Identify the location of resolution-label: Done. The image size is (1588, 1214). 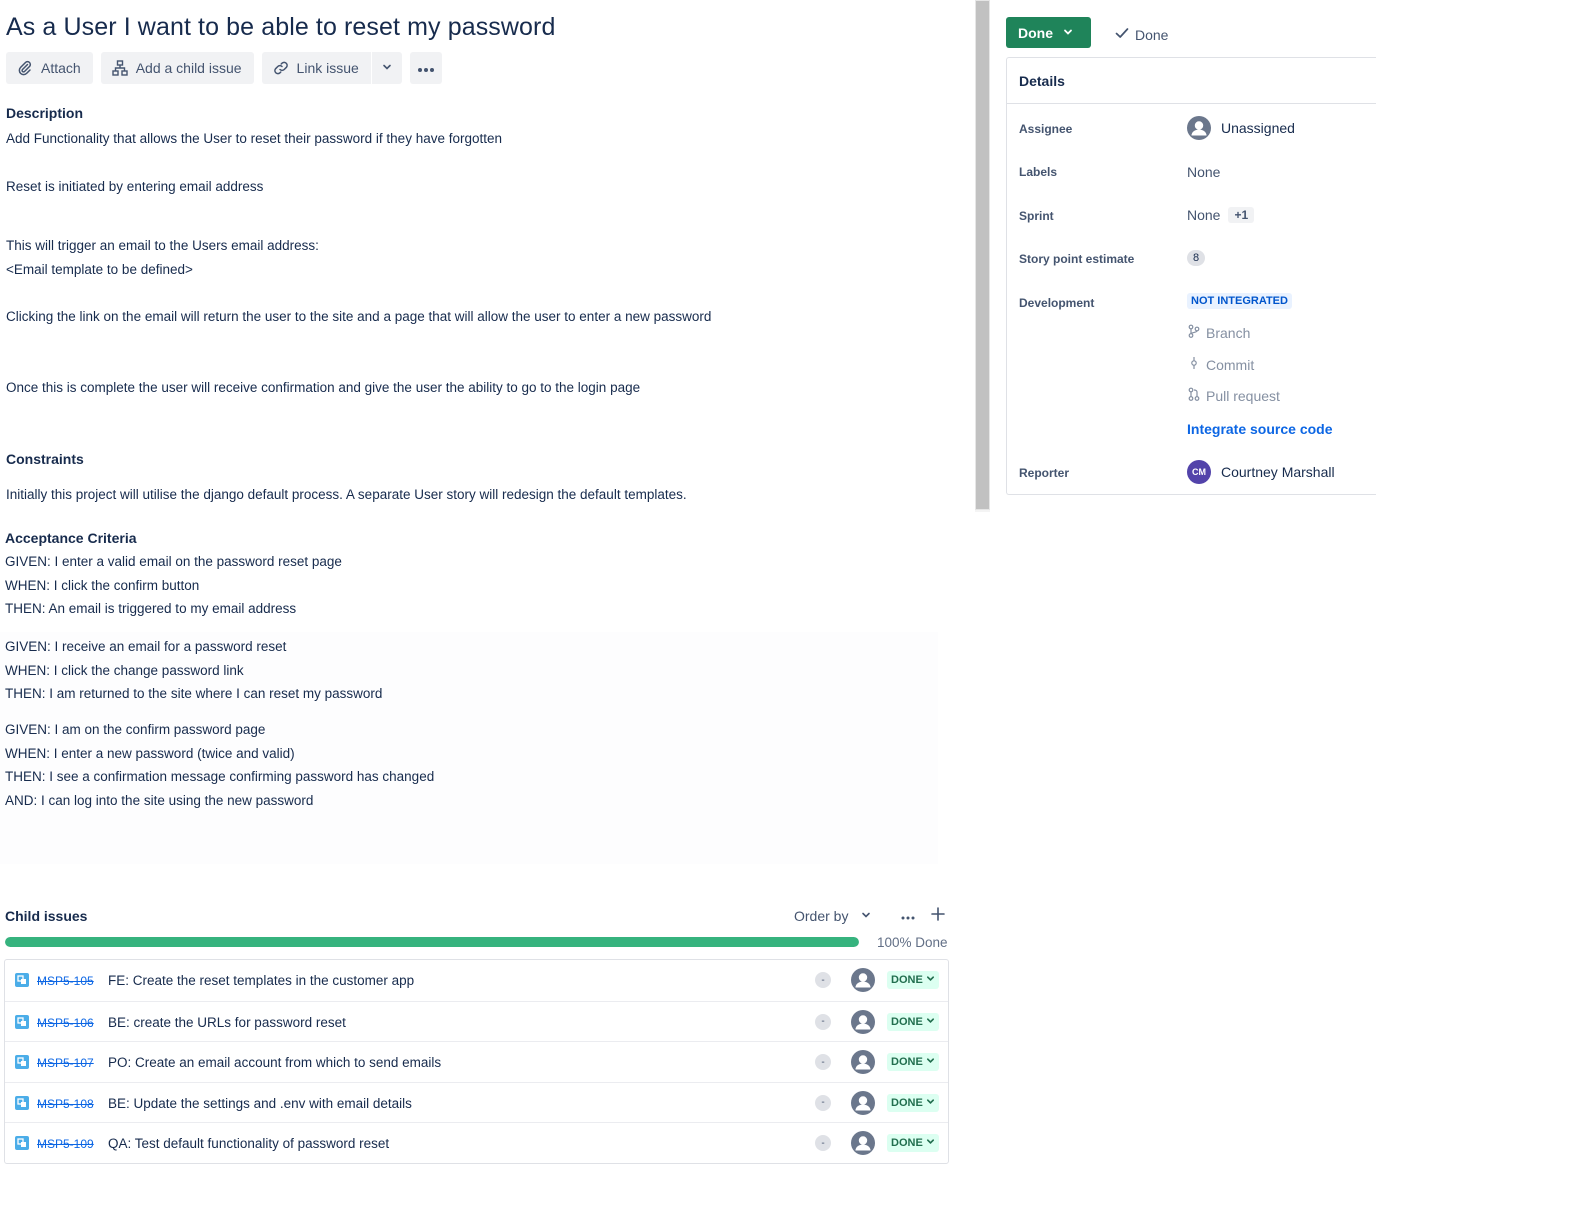
(1152, 34).